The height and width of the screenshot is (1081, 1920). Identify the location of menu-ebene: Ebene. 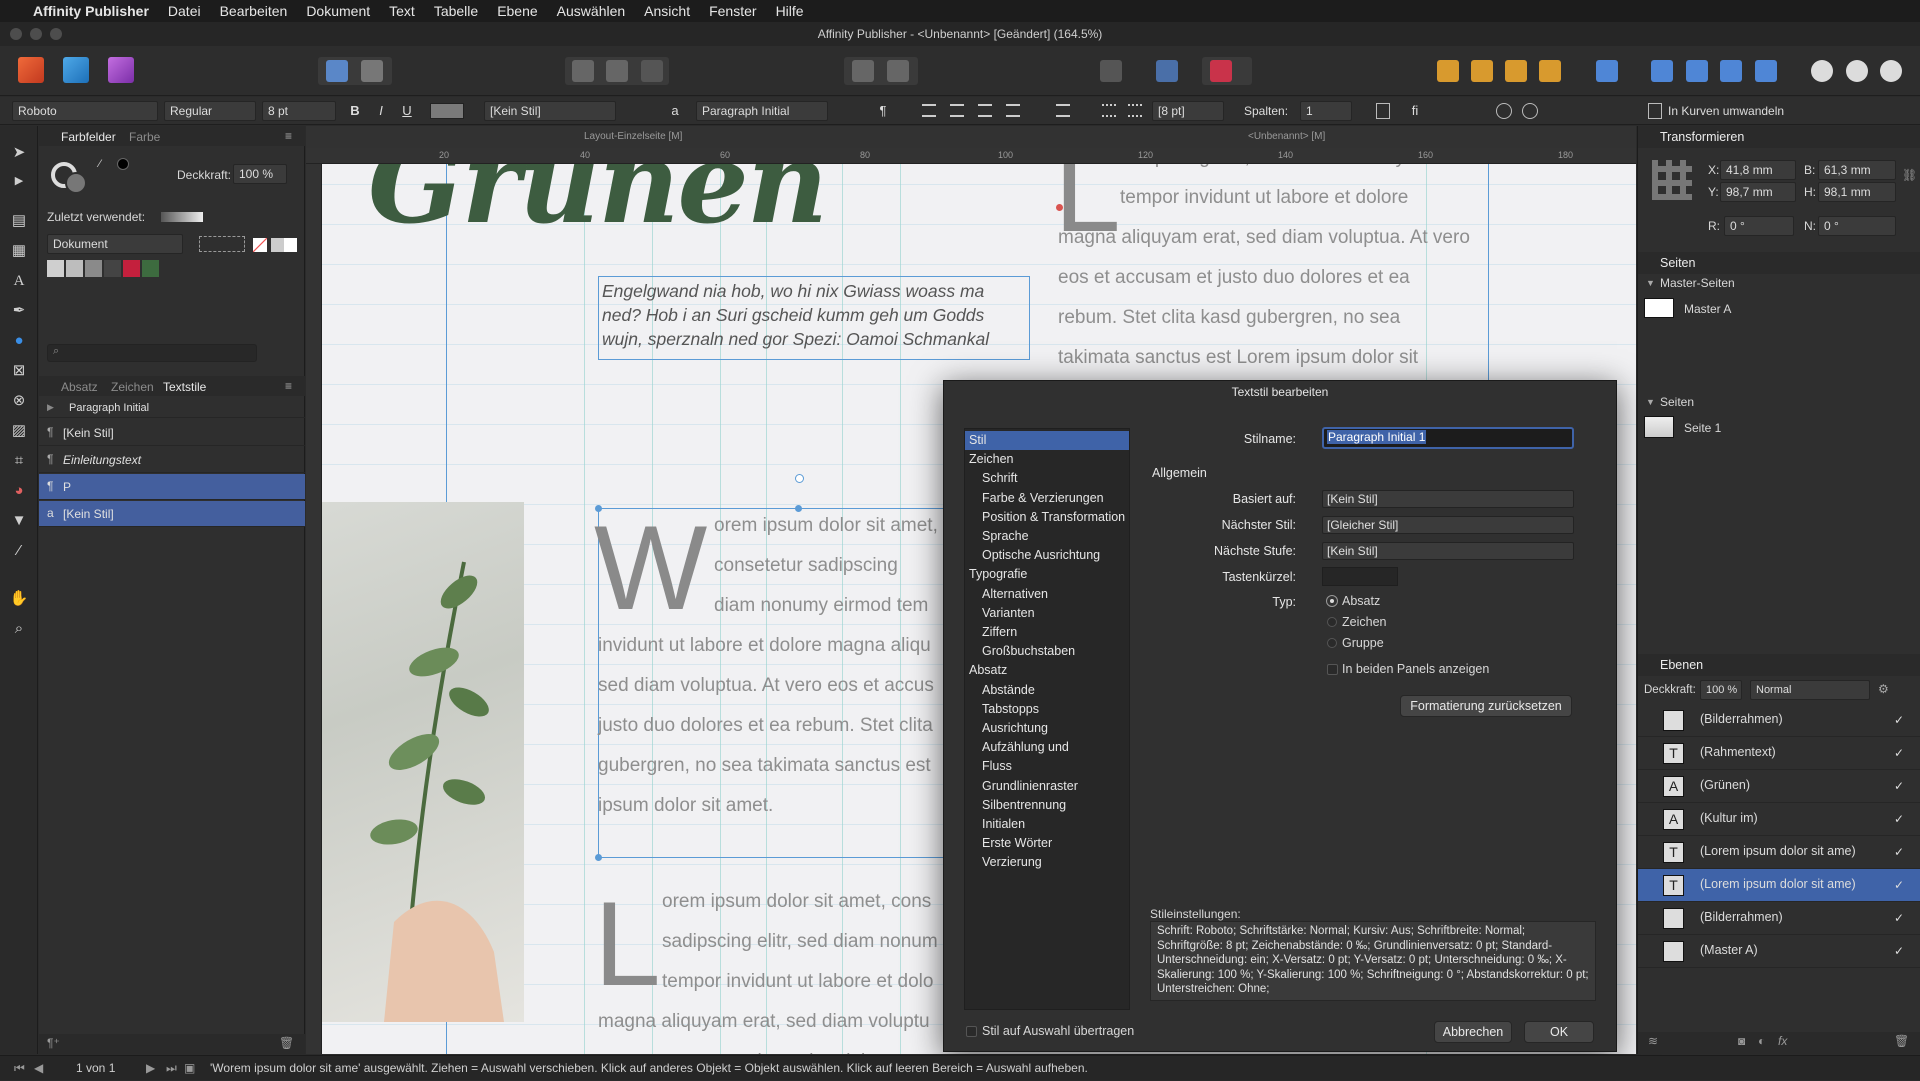
(517, 11).